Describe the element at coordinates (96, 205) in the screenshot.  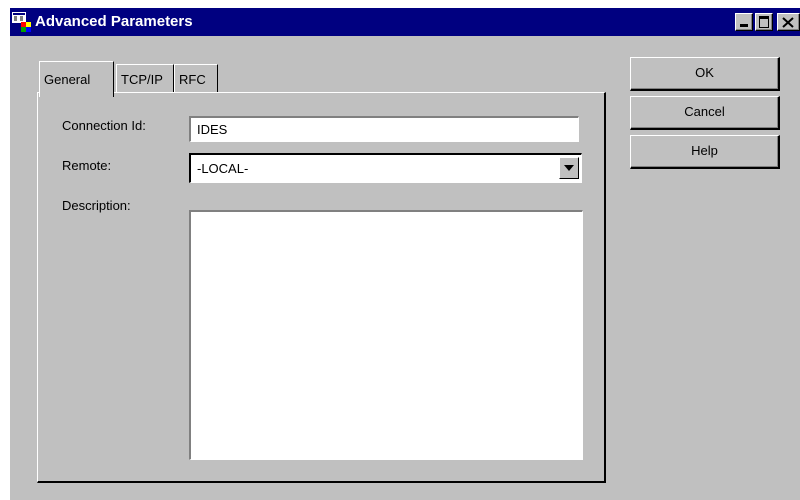
I see `description-label: Description:` at that location.